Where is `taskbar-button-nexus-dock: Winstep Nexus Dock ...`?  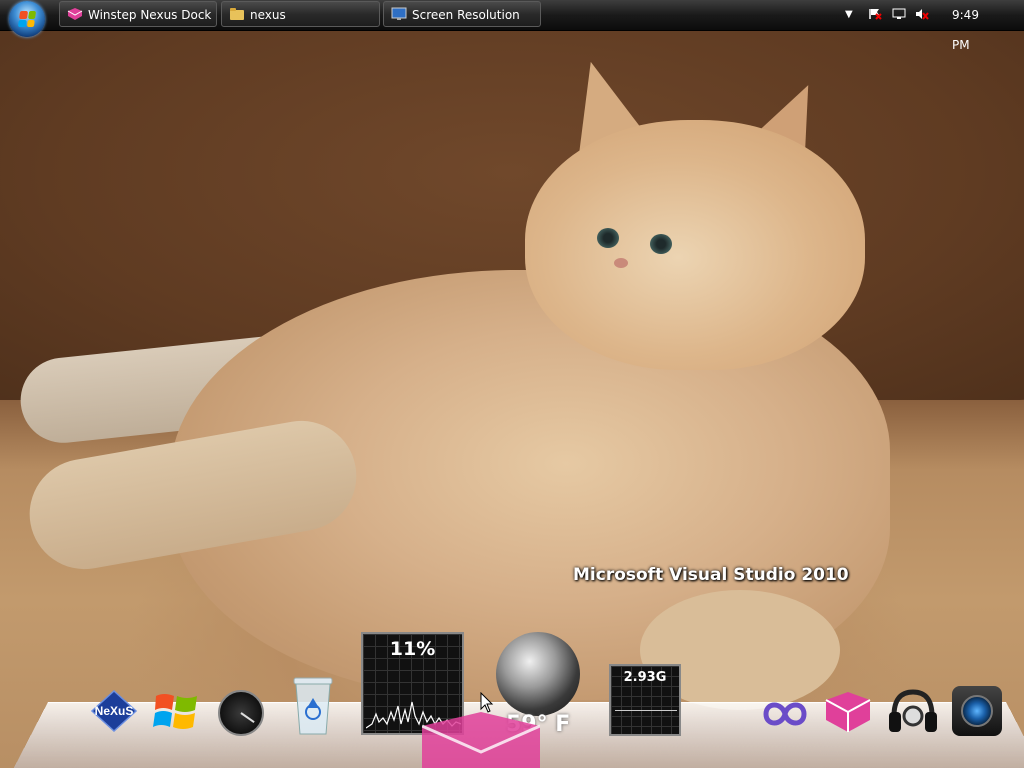 taskbar-button-nexus-dock: Winstep Nexus Dock ... is located at coordinates (138, 14).